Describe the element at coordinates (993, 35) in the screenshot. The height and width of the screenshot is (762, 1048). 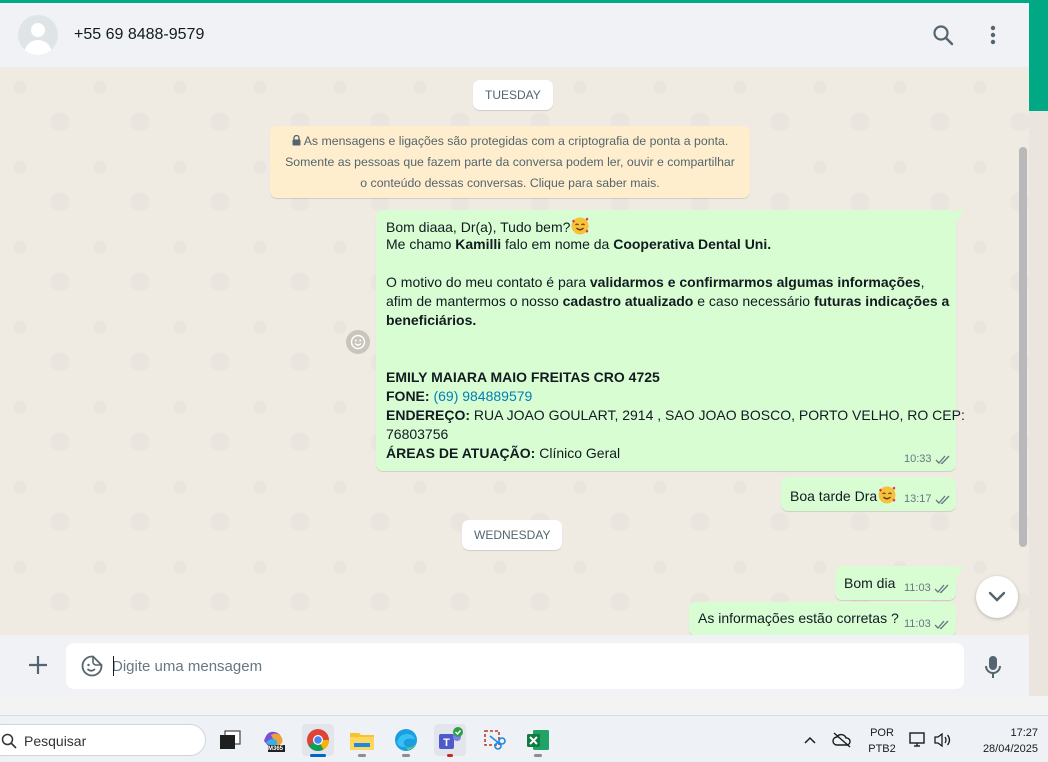
I see `menu-icon` at that location.